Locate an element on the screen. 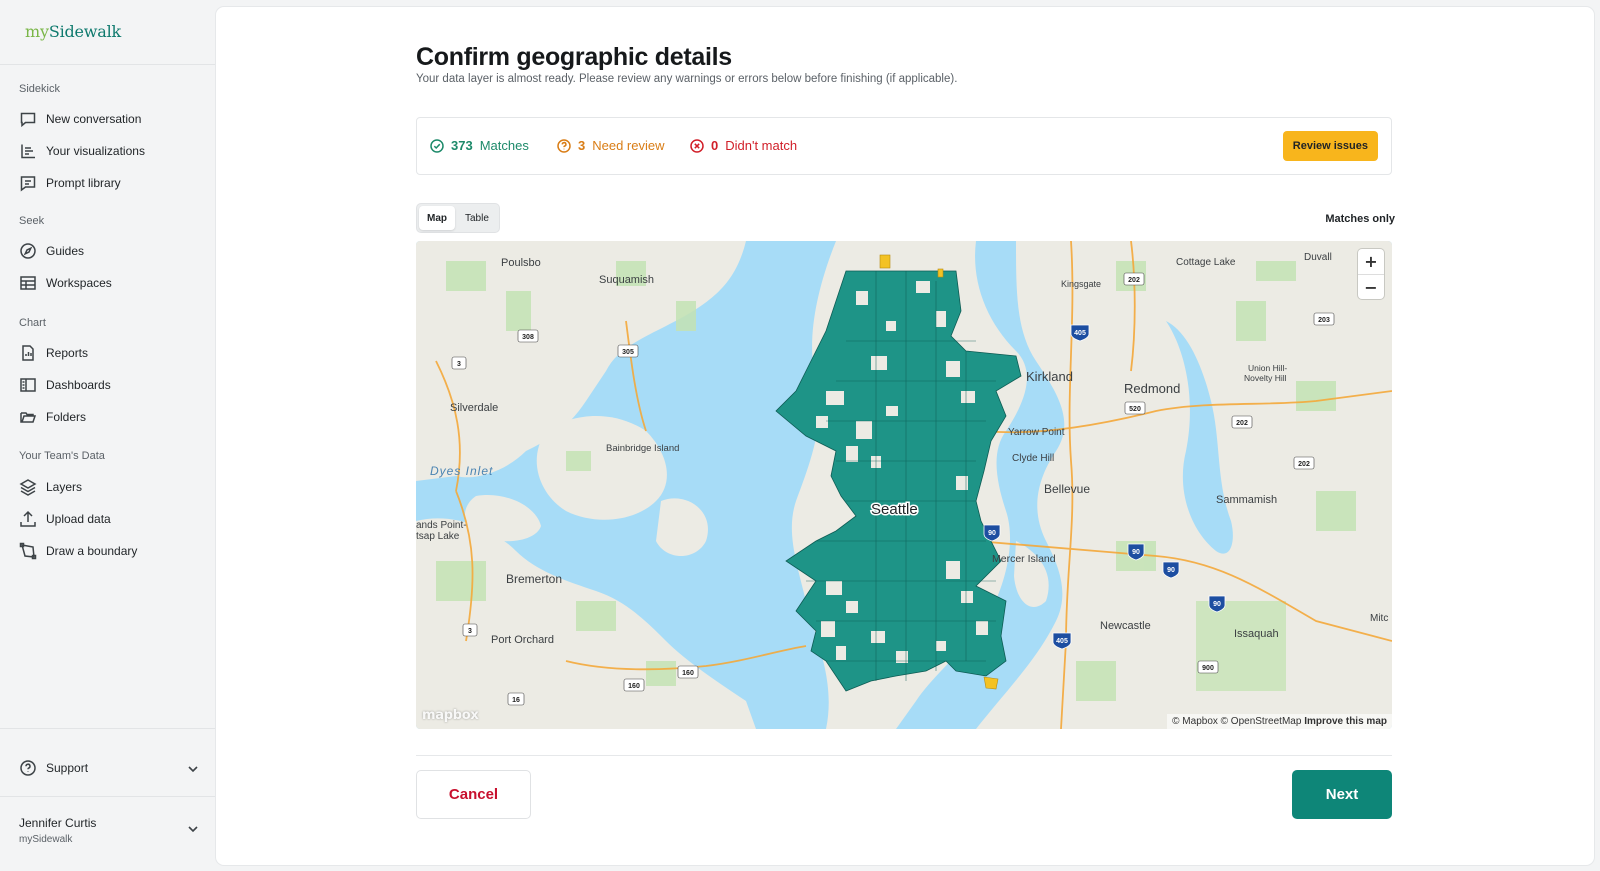 This screenshot has height=871, width=1600. highway-shield: 308 is located at coordinates (528, 337).